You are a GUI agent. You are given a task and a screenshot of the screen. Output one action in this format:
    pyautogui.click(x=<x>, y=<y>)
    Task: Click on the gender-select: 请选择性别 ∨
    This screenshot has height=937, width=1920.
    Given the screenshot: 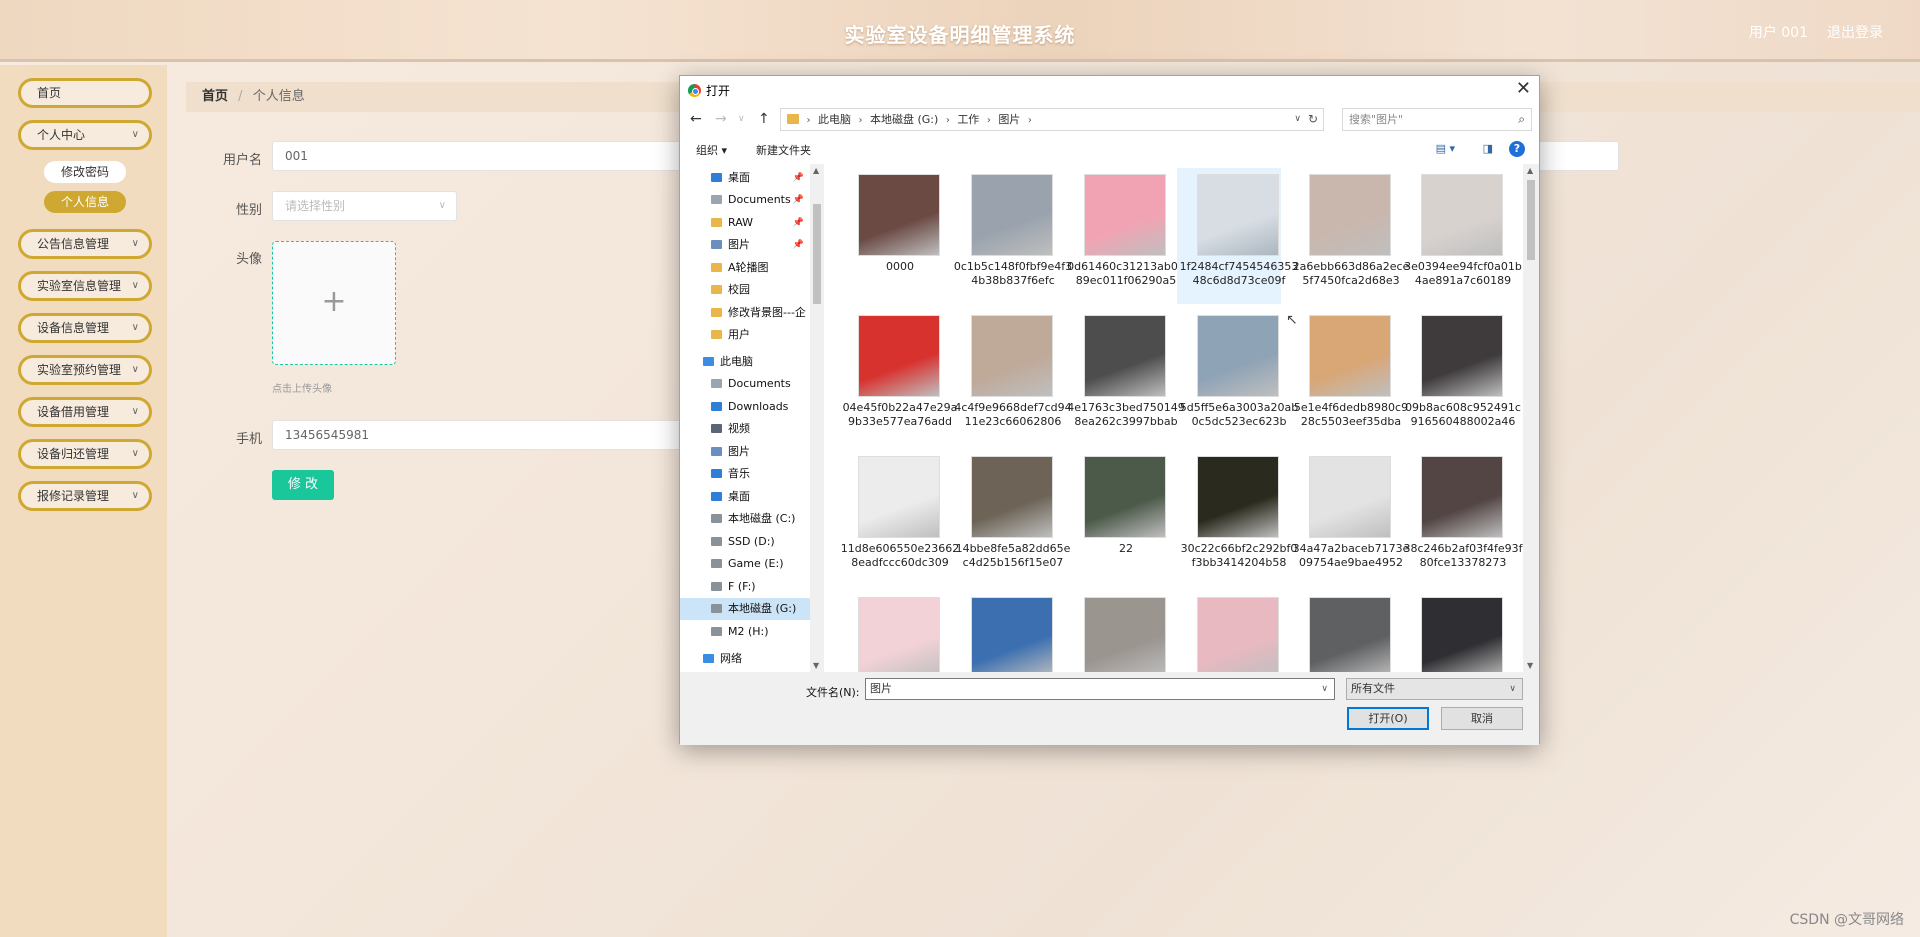 What is the action you would take?
    pyautogui.click(x=364, y=206)
    